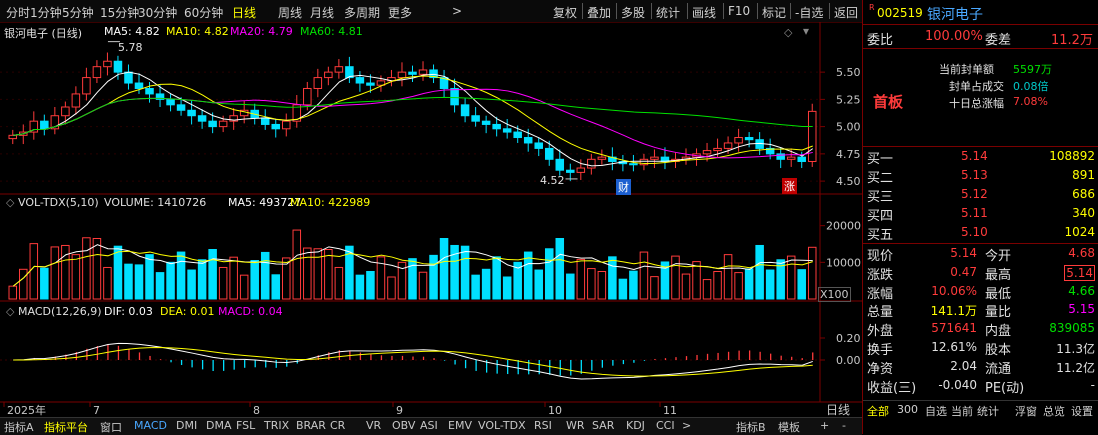 Image resolution: width=1098 pixels, height=435 pixels. Describe the element at coordinates (907, 409) in the screenshot. I see `quote-panel-tab-1: 300` at that location.